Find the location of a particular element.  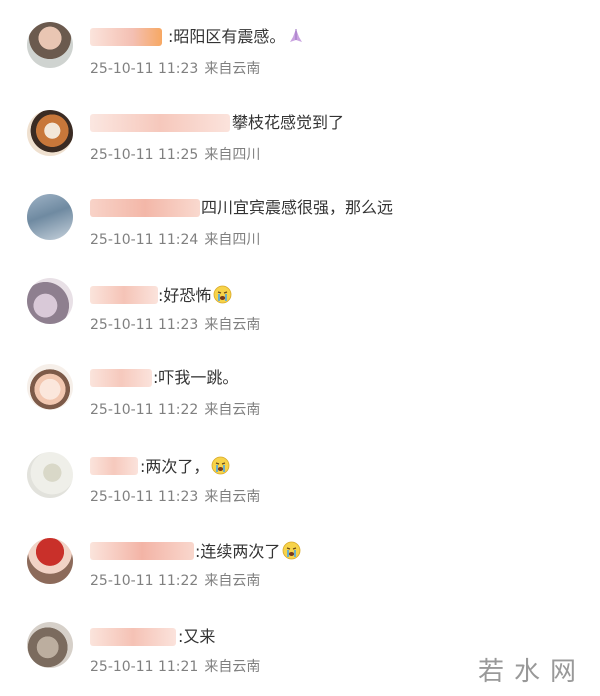

comment-meta: 25-10-11 11:22 来自云南 is located at coordinates (175, 410).